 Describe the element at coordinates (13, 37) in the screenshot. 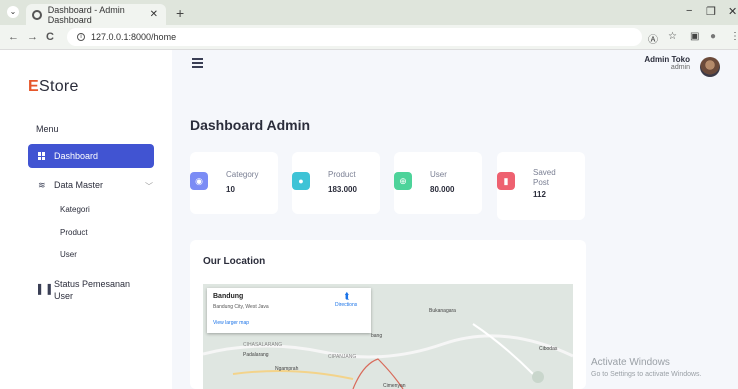

I see `back-icon: ←` at that location.